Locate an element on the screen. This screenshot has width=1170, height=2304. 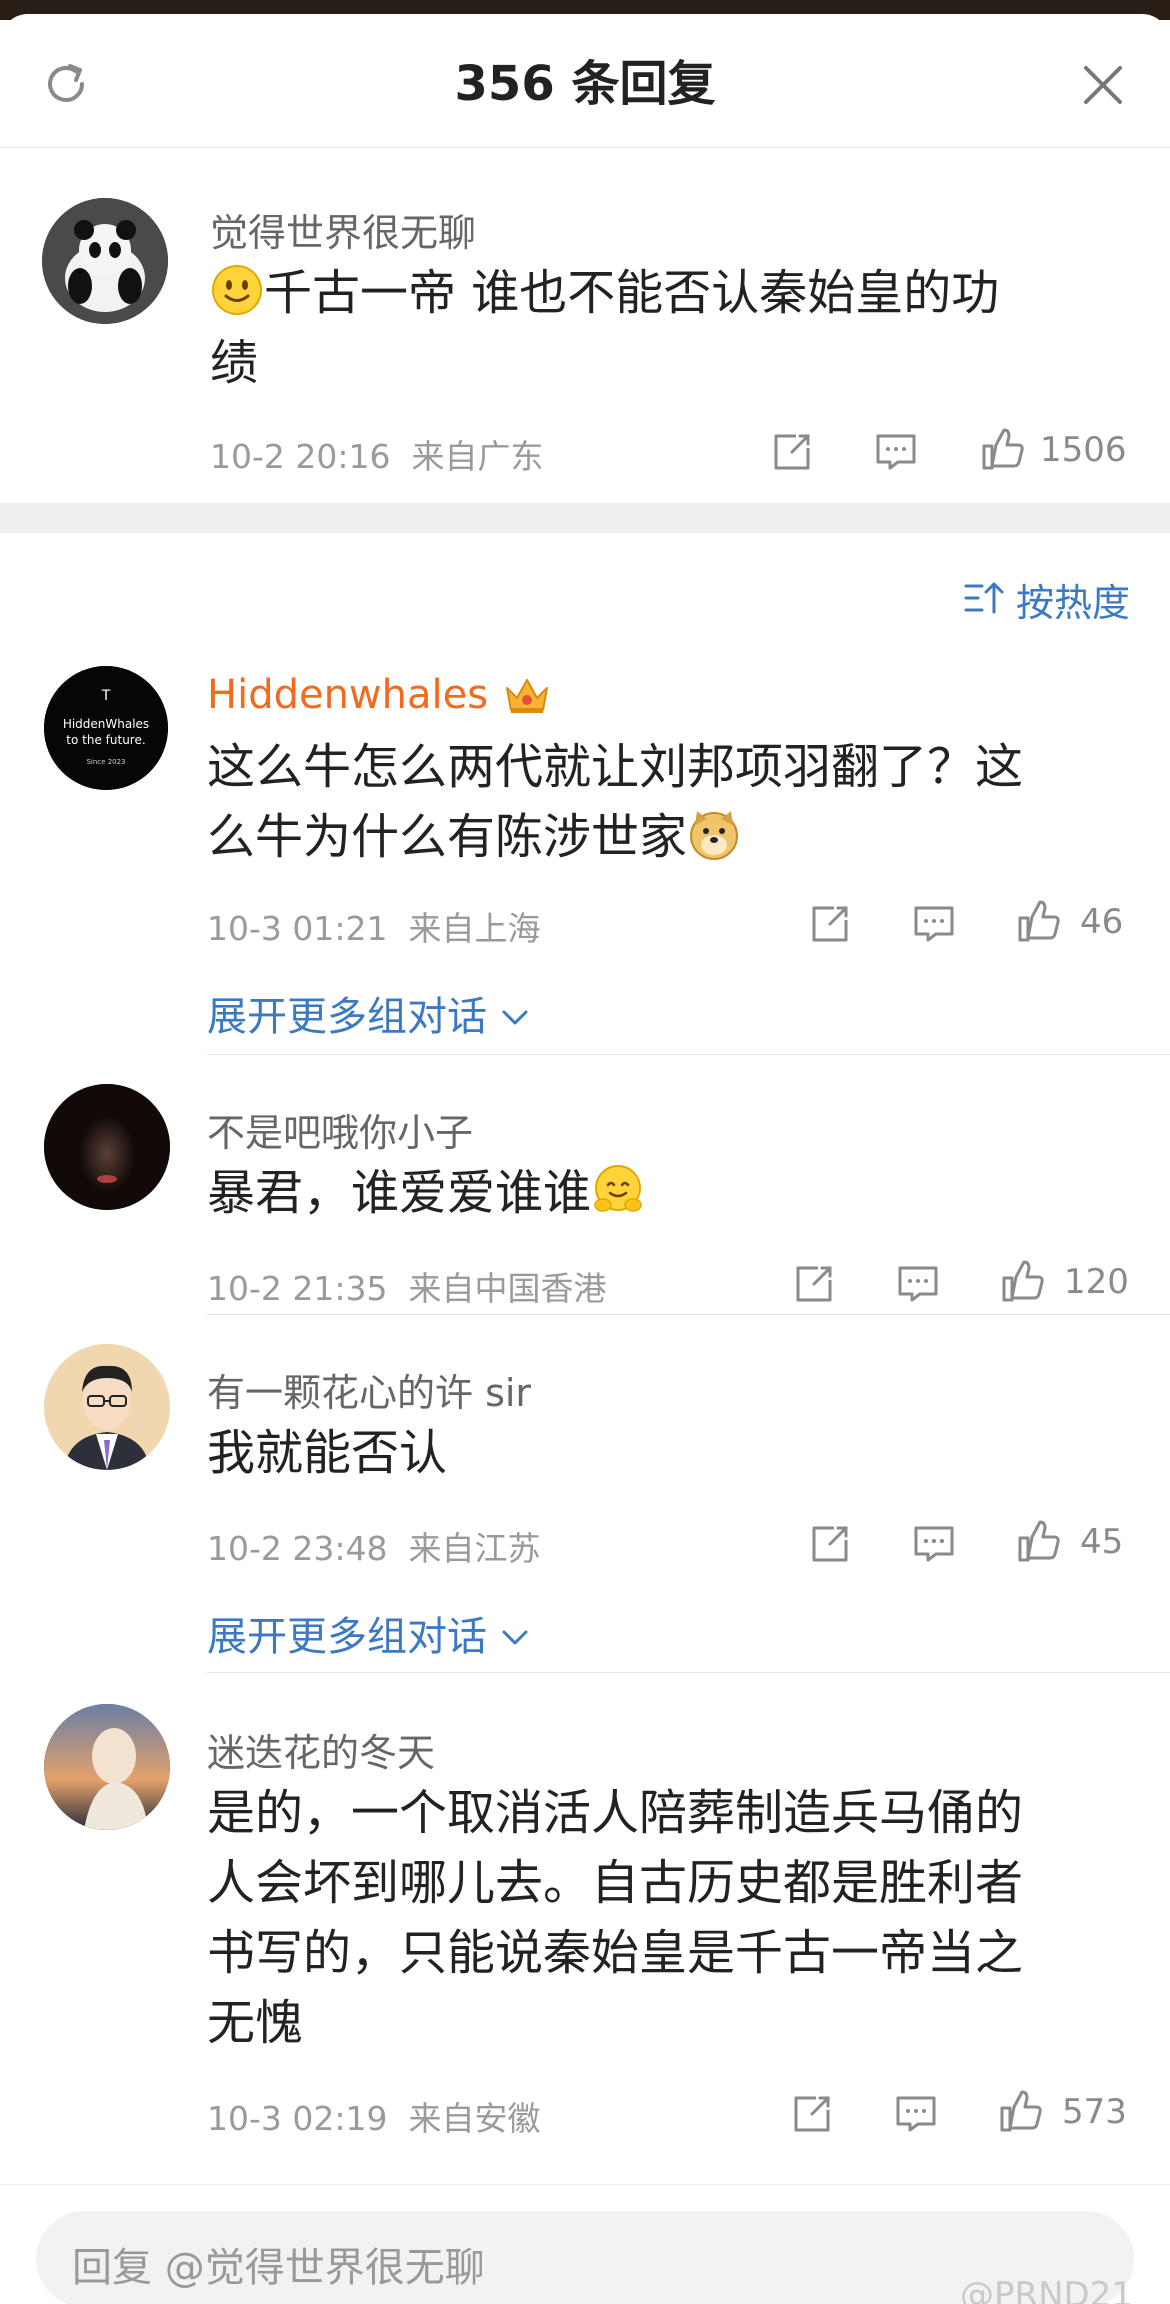
avatar: T HiddenWhales to the future. Since 2023 is located at coordinates (106, 728).